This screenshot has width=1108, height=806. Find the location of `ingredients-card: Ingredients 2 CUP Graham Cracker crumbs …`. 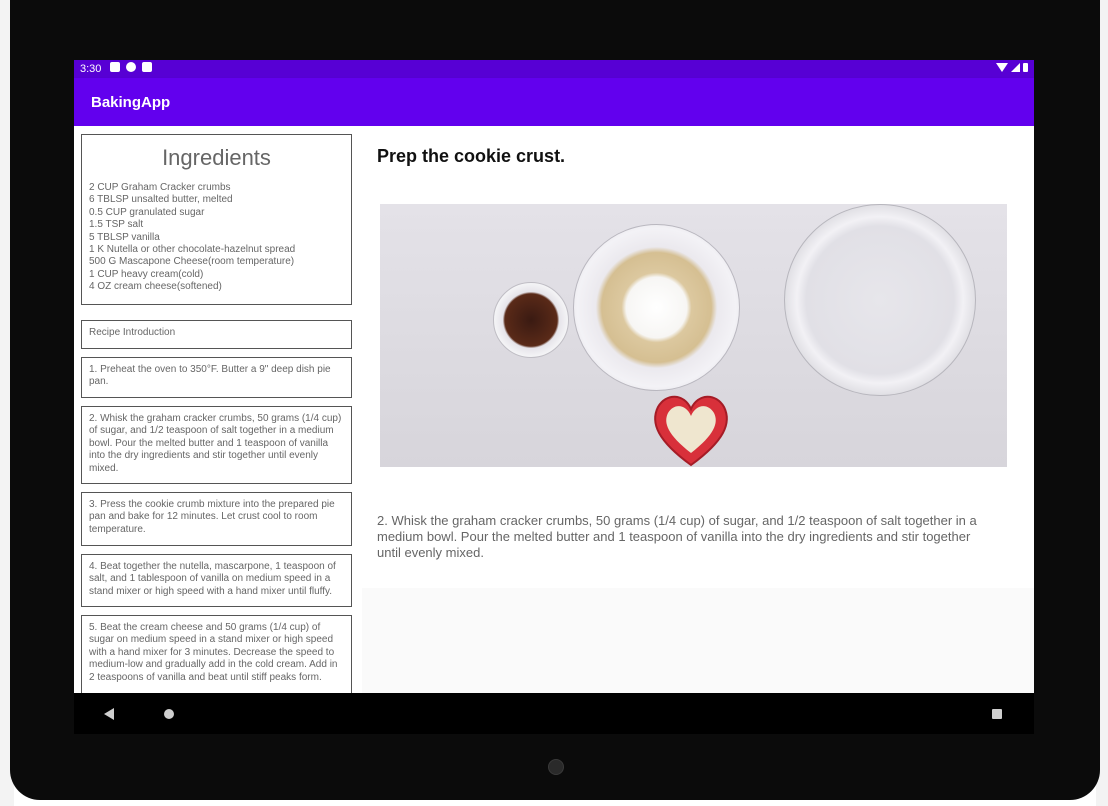

ingredients-card: Ingredients 2 CUP Graham Cracker crumbs … is located at coordinates (216, 219).